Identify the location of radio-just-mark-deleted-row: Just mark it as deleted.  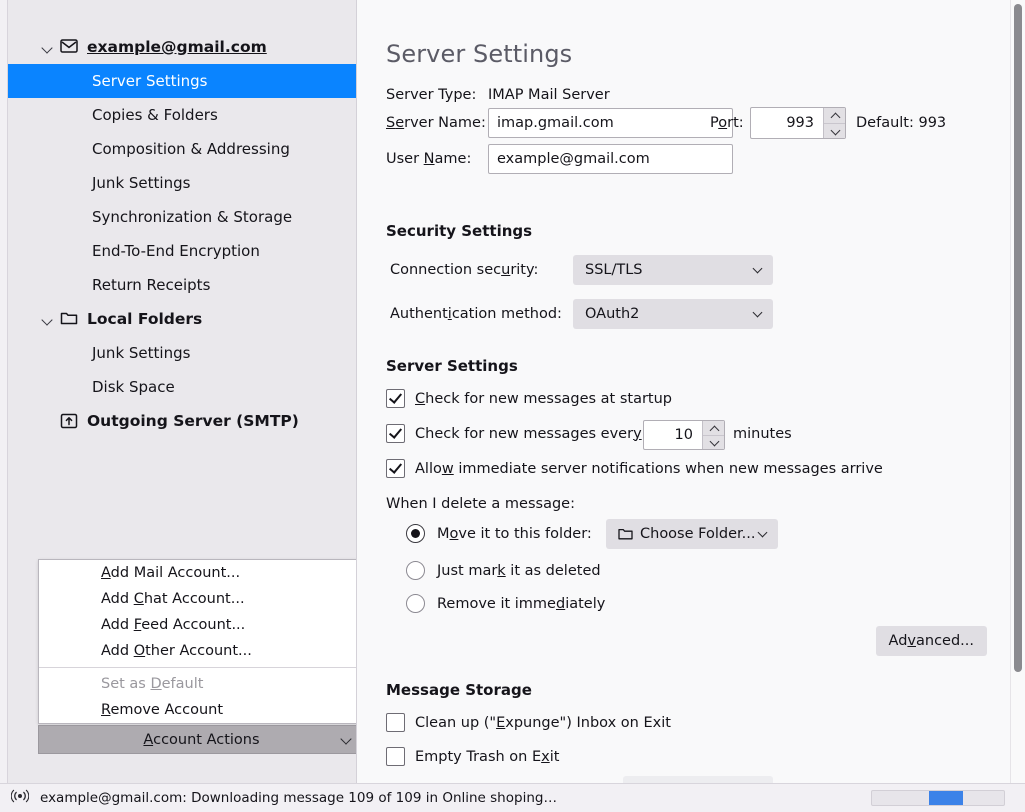
(503, 570).